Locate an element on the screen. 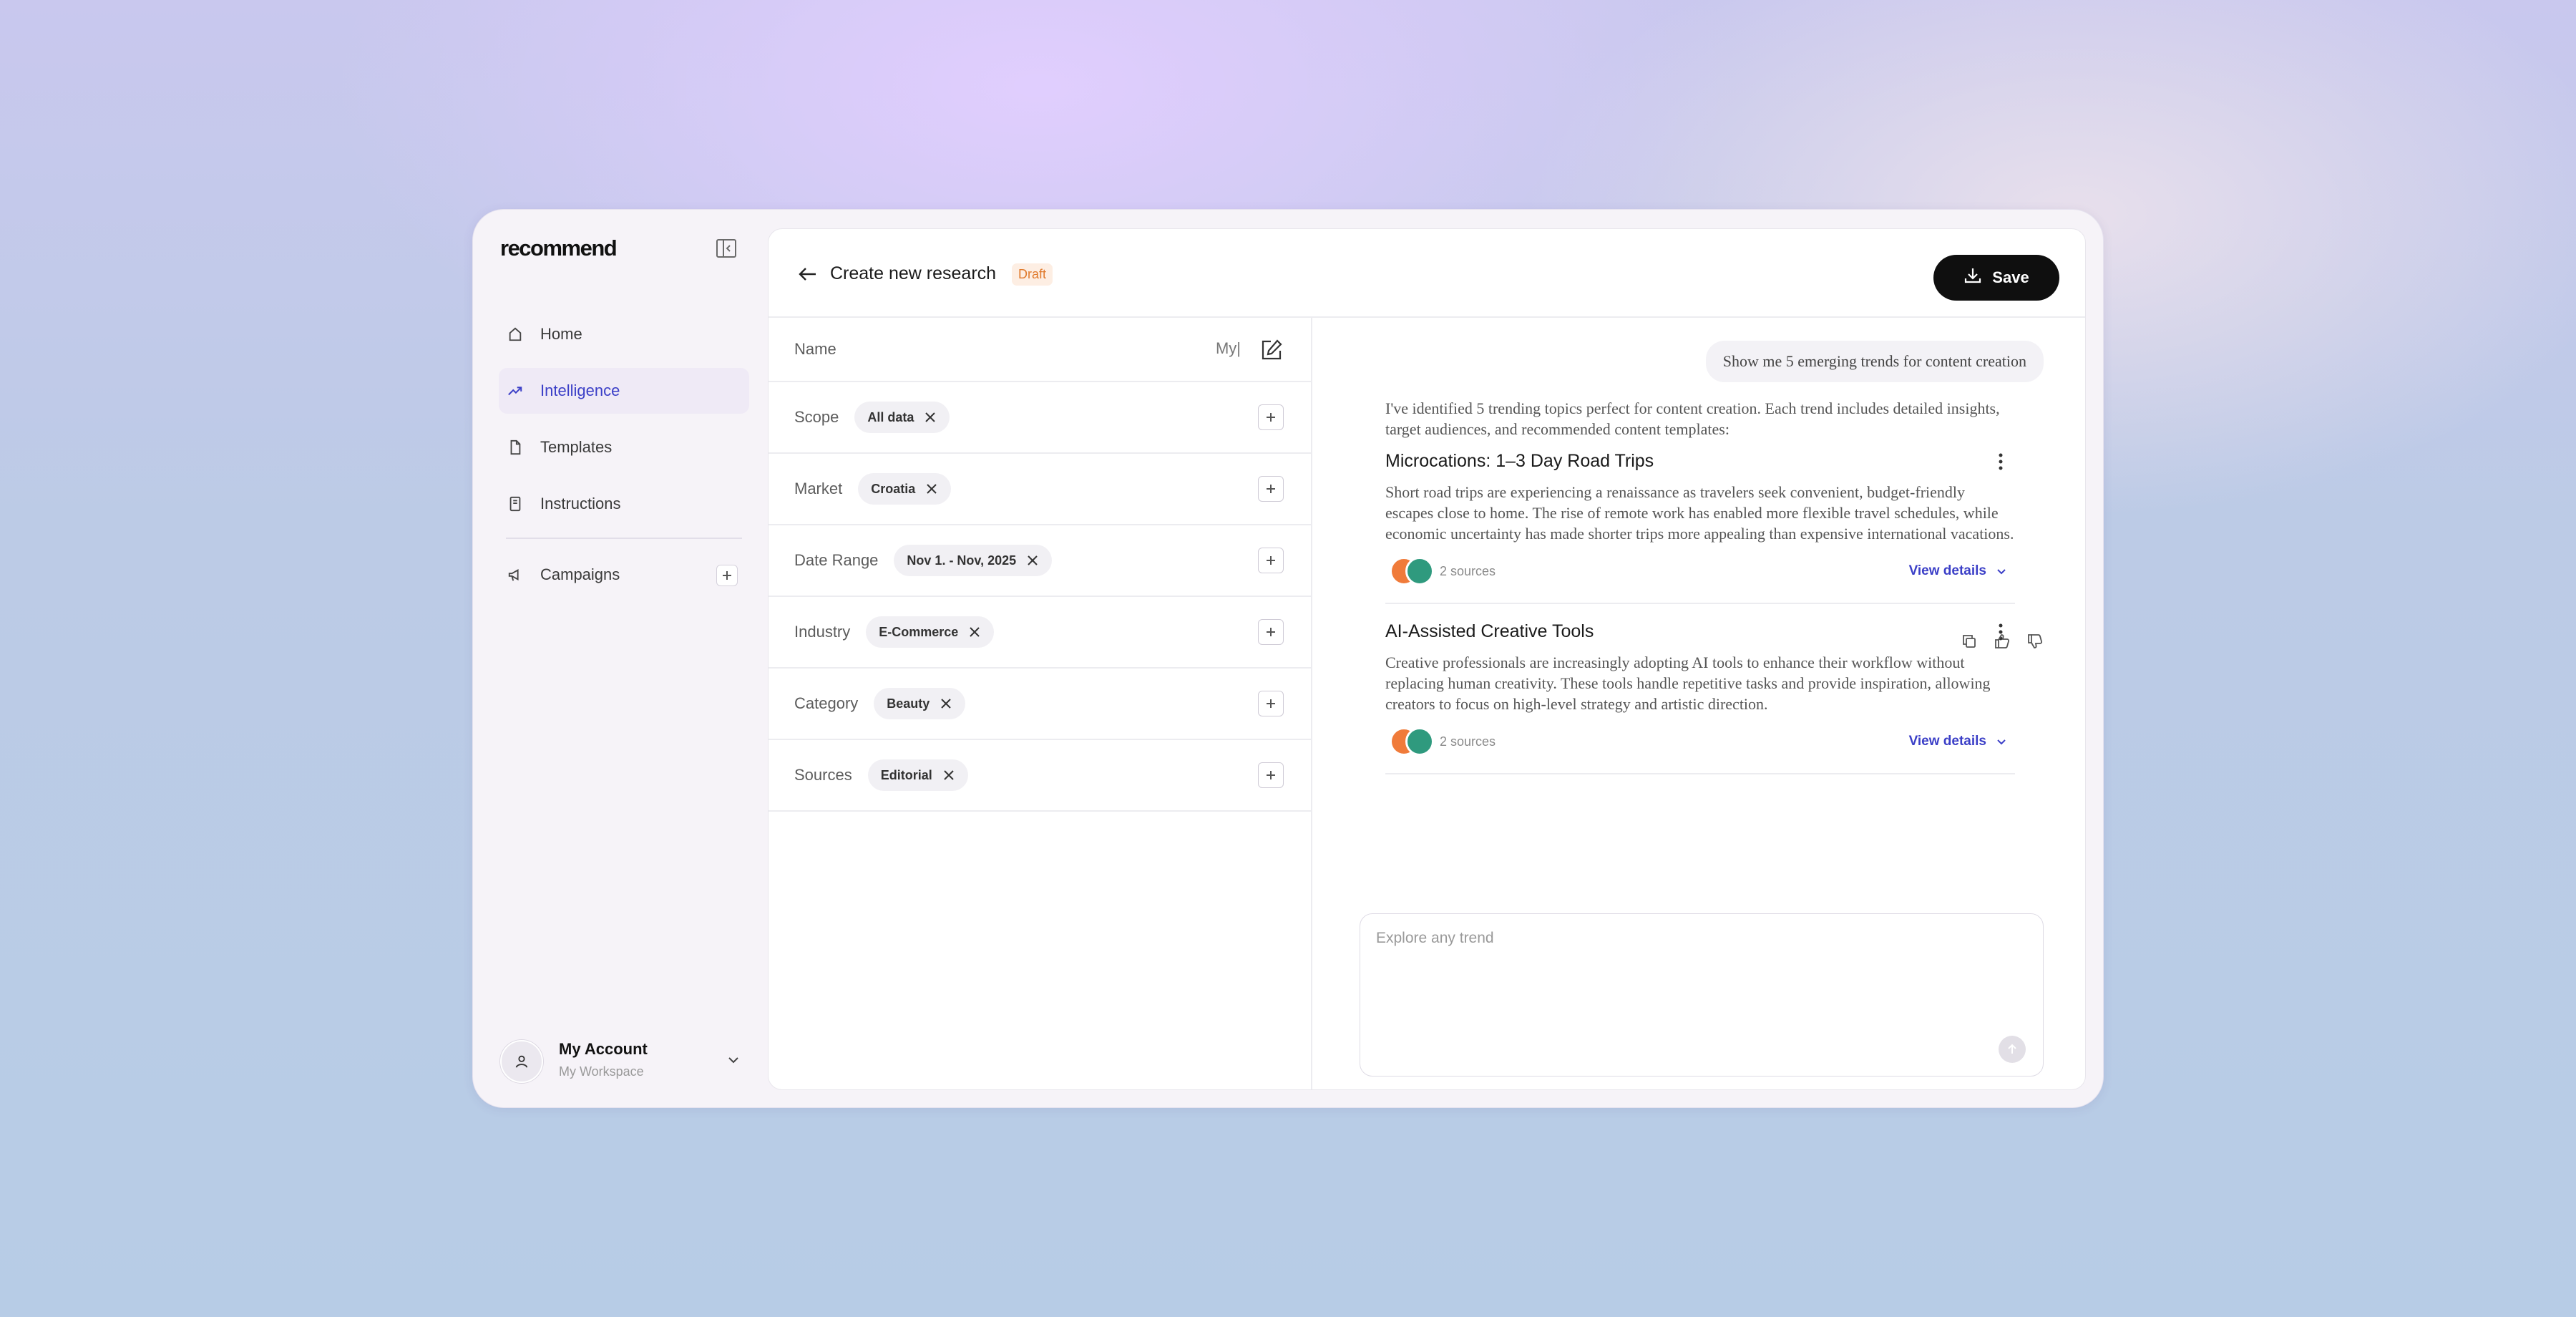  trend-title: Microcations: 1–3 Day Road Trips is located at coordinates (1519, 461).